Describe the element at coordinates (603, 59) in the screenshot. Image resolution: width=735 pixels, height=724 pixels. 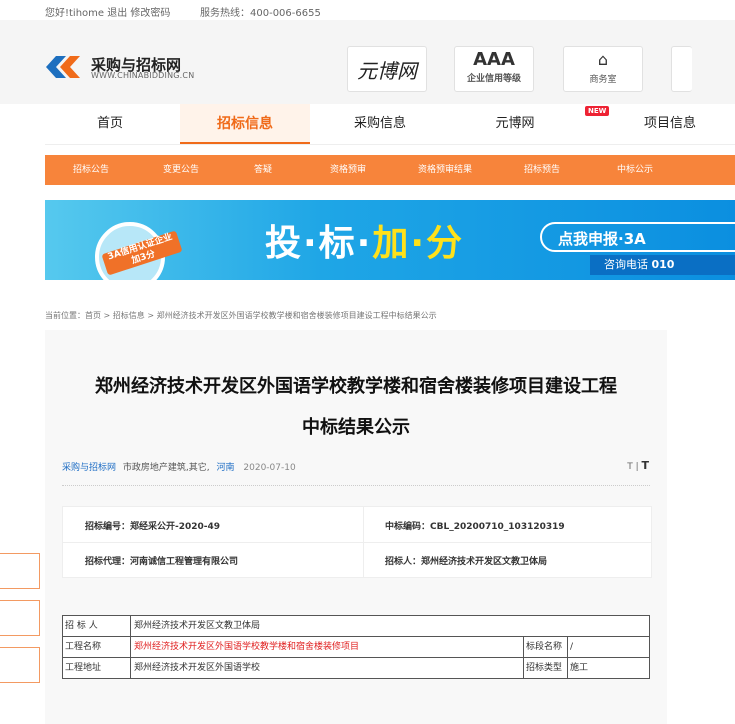
I see `home-icon: ⌂` at that location.